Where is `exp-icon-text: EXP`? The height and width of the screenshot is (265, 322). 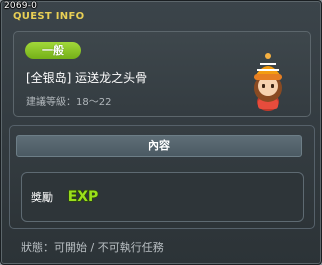
exp-icon-text: EXP is located at coordinates (83, 196).